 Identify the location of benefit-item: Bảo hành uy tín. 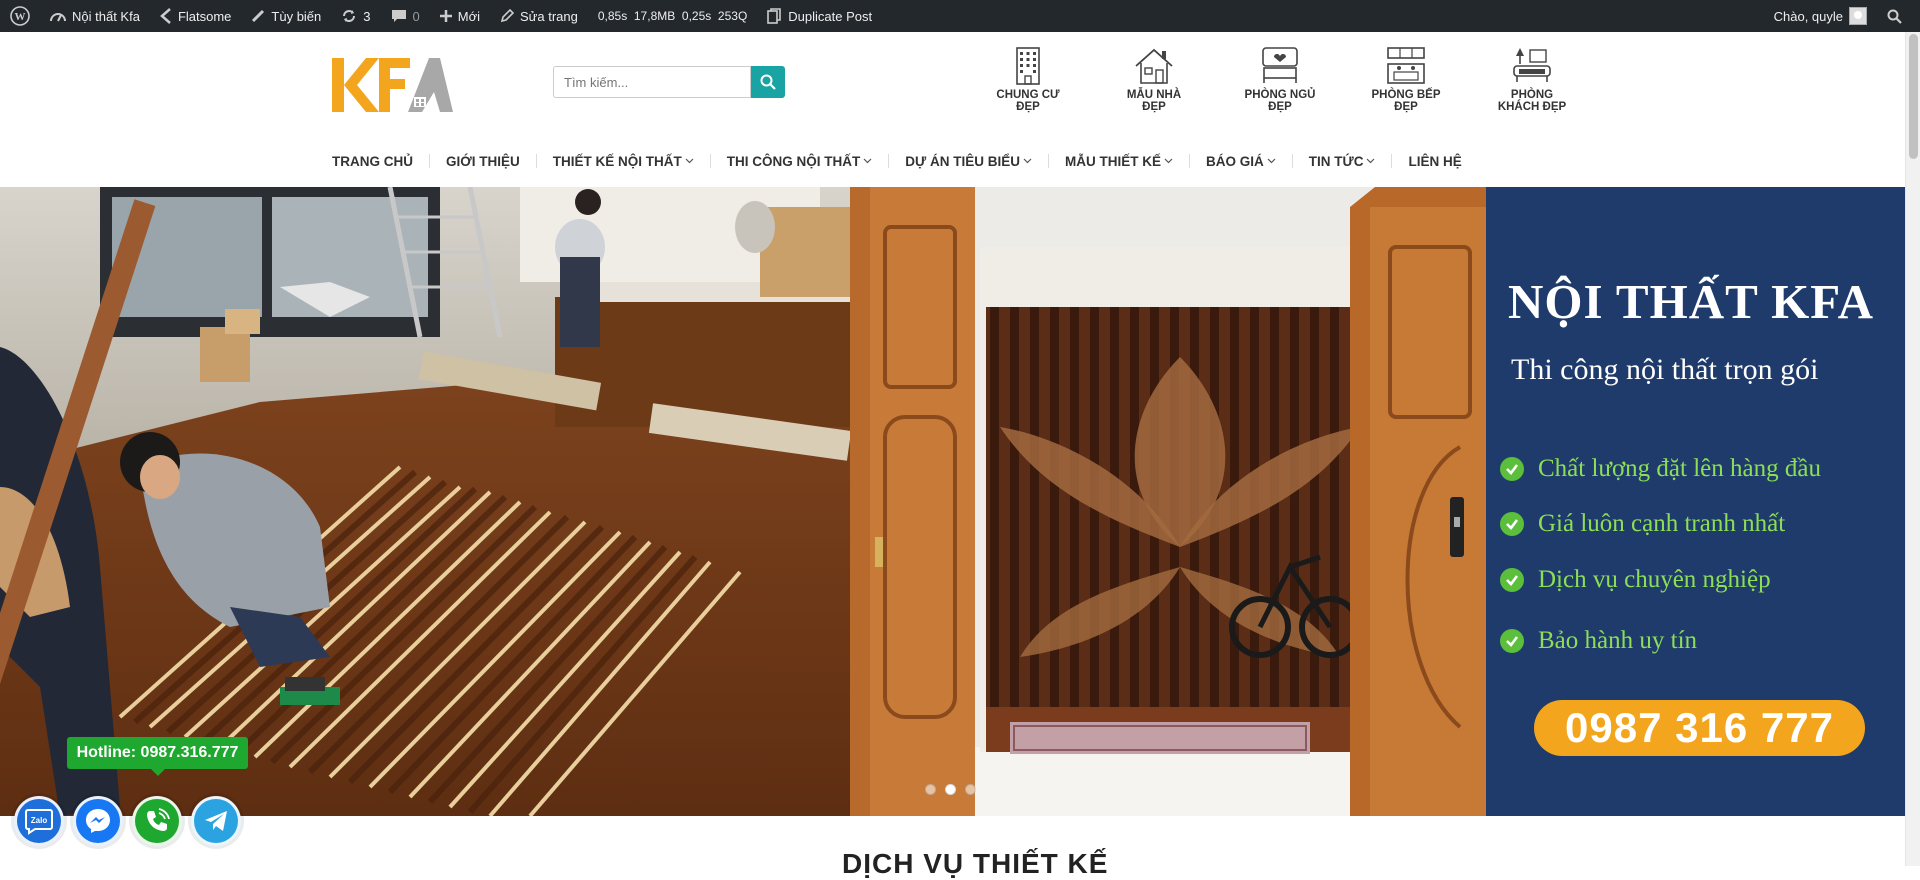
(1598, 641).